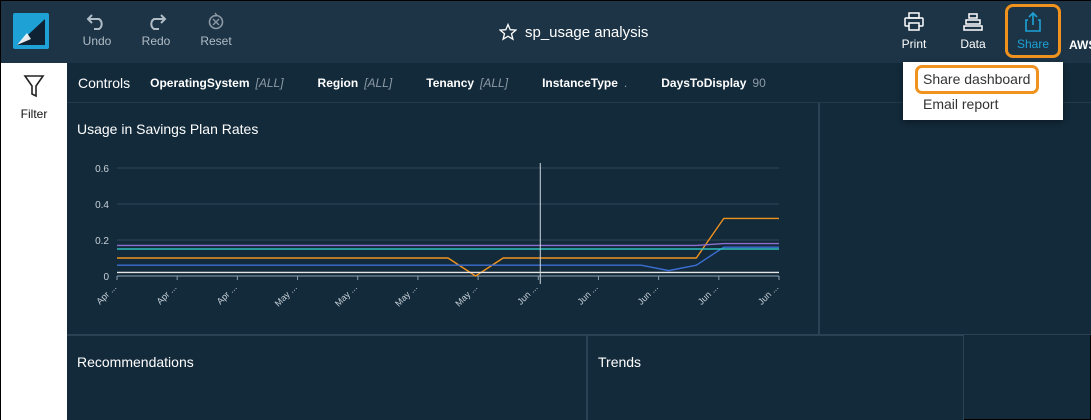  I want to click on redo-button: Redo, so click(156, 34).